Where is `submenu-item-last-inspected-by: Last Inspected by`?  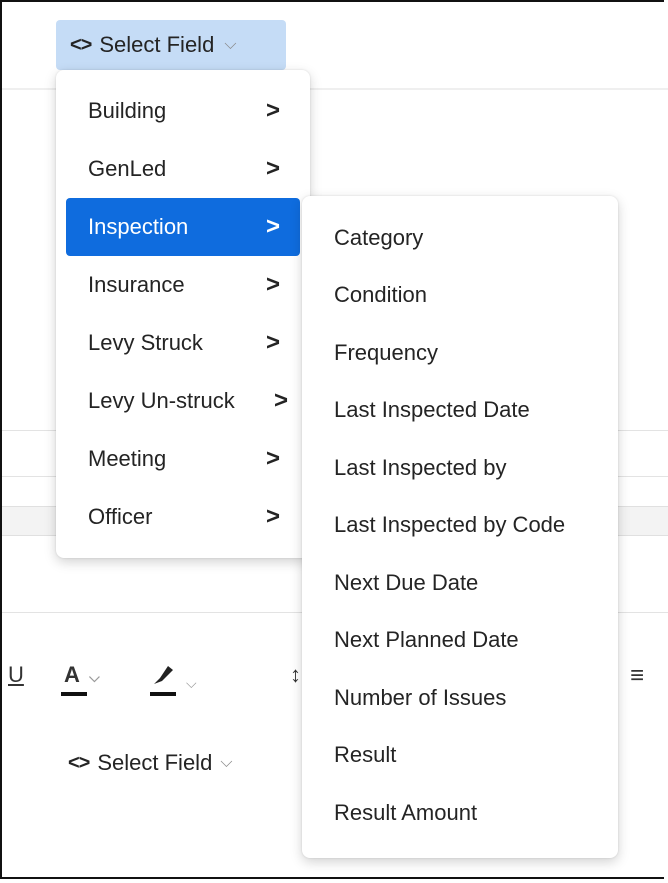
submenu-item-last-inspected-by: Last Inspected by is located at coordinates (460, 468).